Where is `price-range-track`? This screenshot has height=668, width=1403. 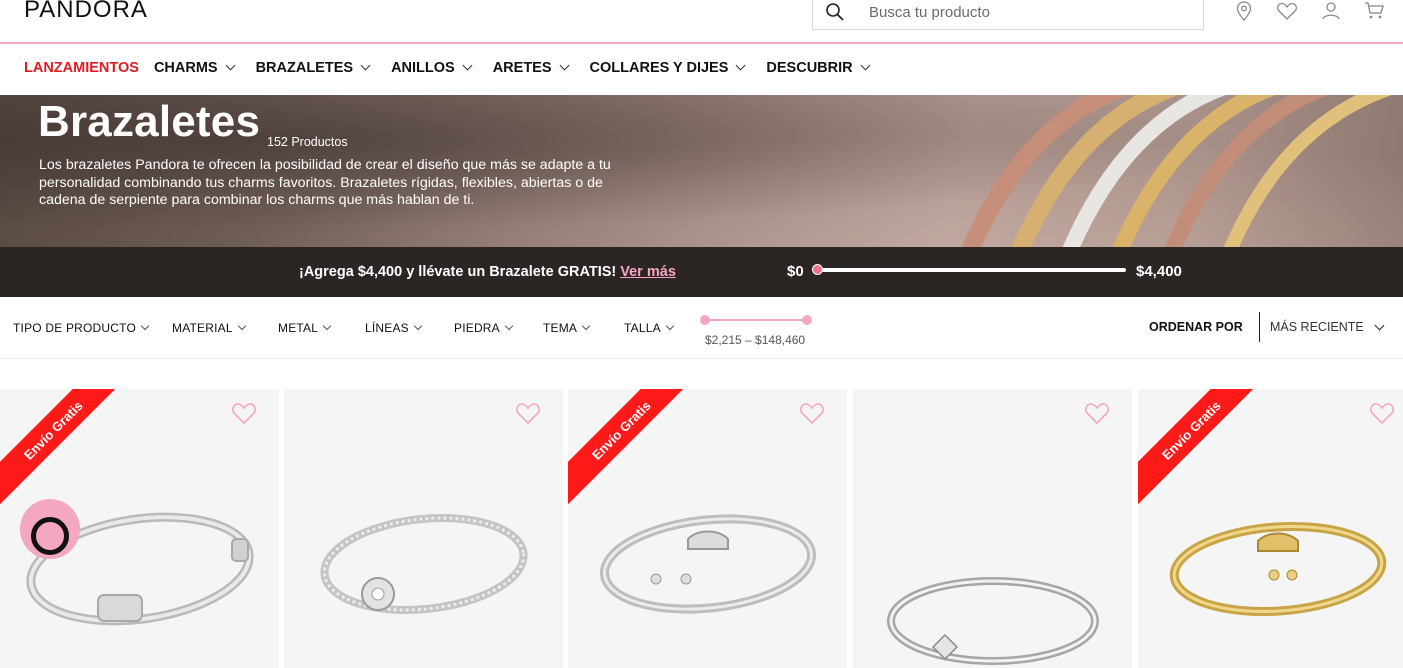
price-range-track is located at coordinates (756, 320).